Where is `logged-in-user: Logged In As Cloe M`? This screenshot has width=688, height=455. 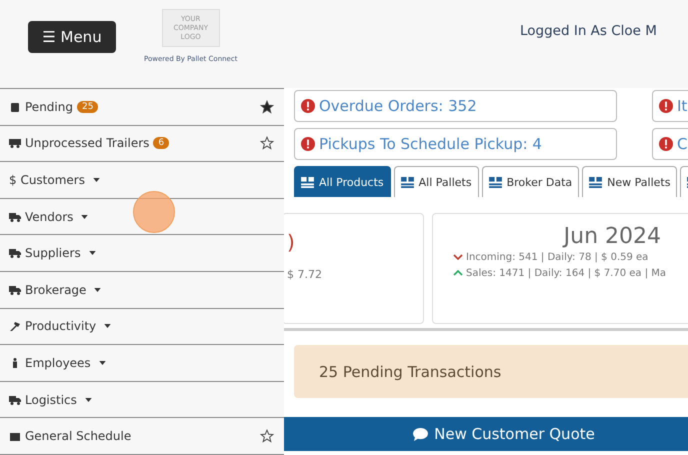 logged-in-user: Logged In As Cloe M is located at coordinates (588, 31).